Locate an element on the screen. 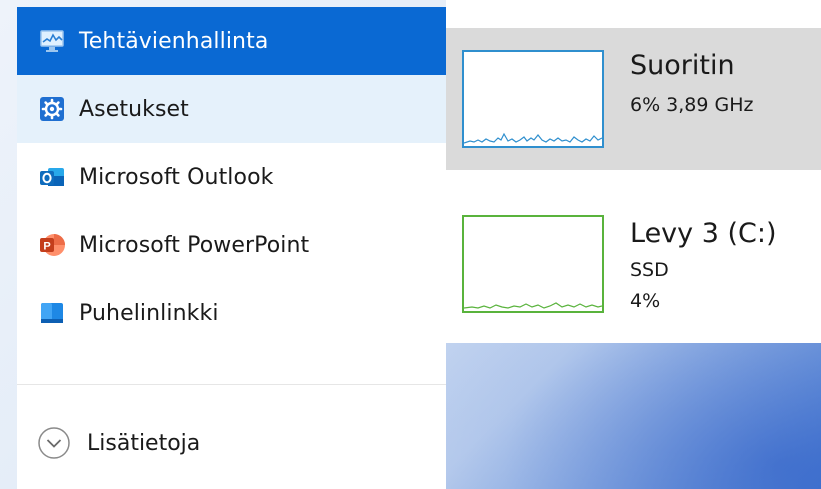 Image resolution: width=821 pixels, height=489 pixels. menu-divider is located at coordinates (231, 384).